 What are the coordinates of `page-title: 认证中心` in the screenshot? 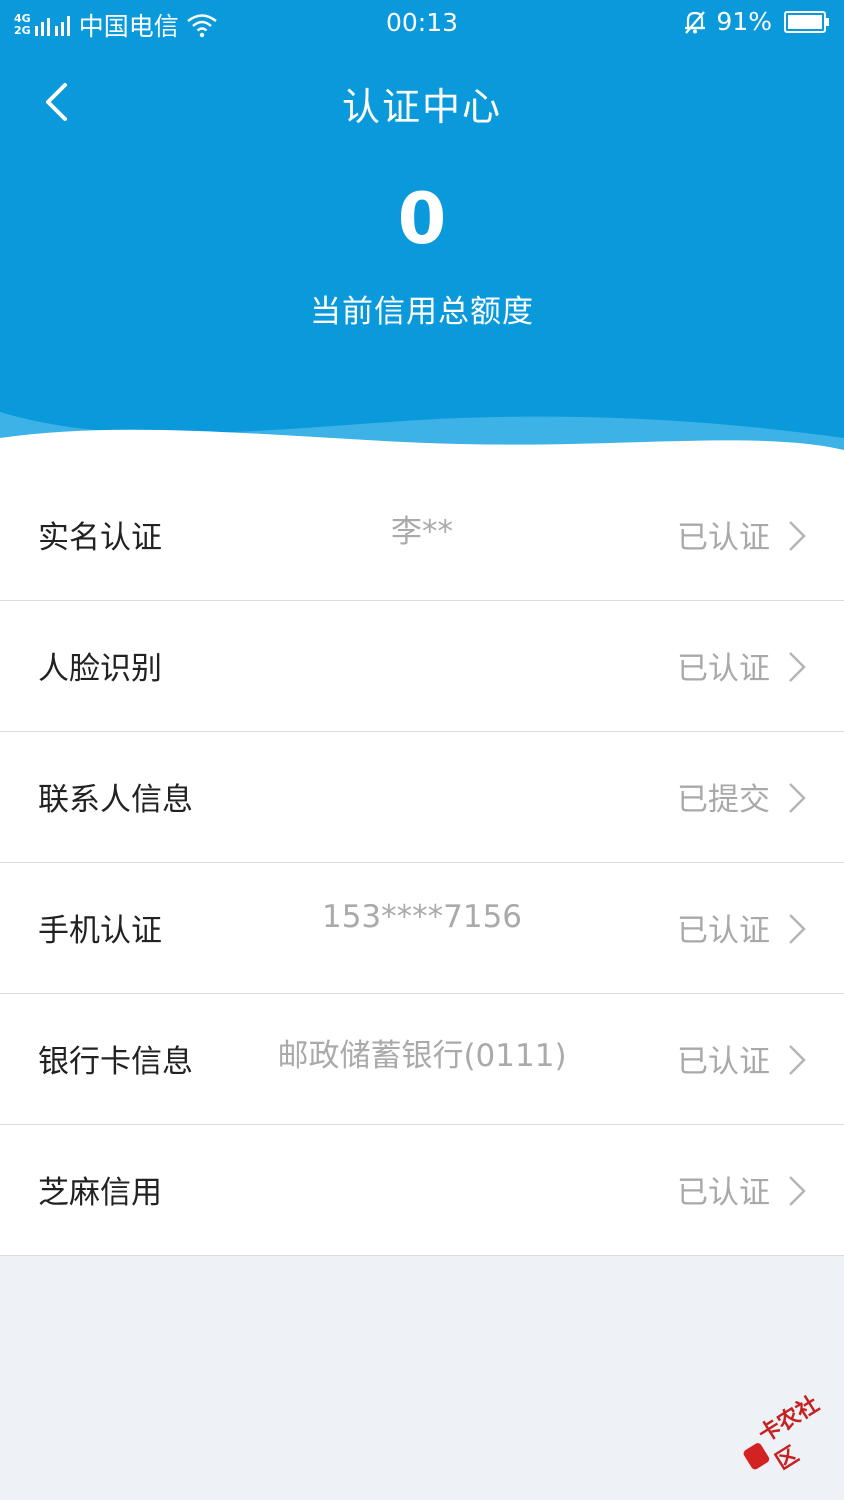 It's located at (421, 107).